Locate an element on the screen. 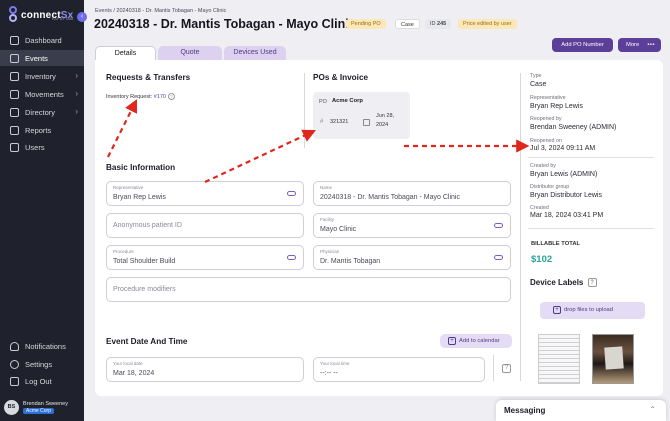  sidebar-item-logout: Log Out is located at coordinates (42, 381).